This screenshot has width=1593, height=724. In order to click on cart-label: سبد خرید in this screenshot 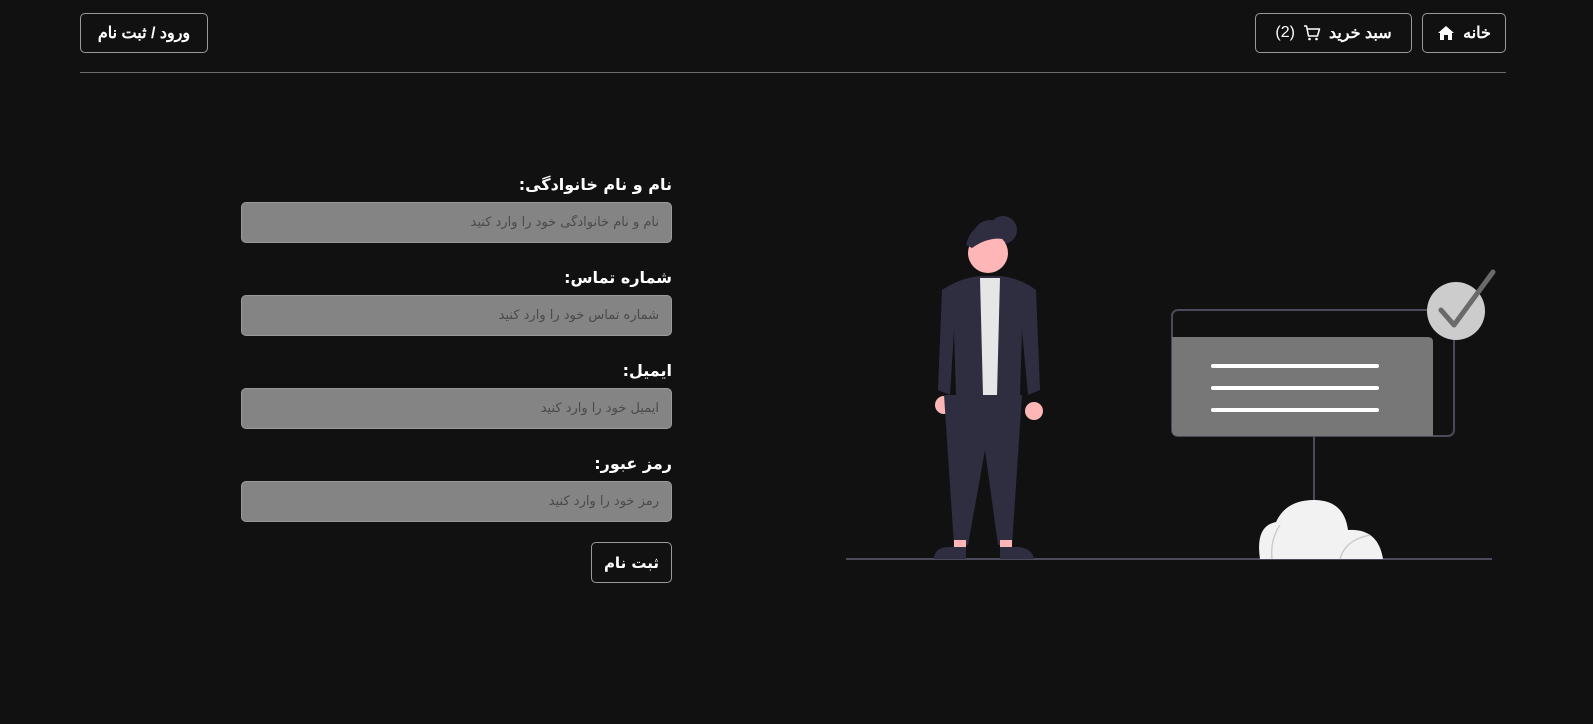, I will do `click(1360, 33)`.